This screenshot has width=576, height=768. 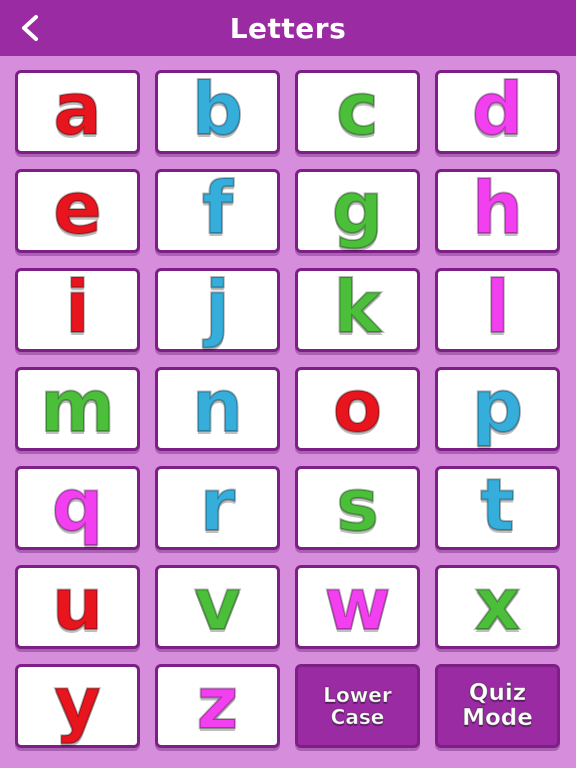 I want to click on letter-tile-u: u, so click(x=77, y=607).